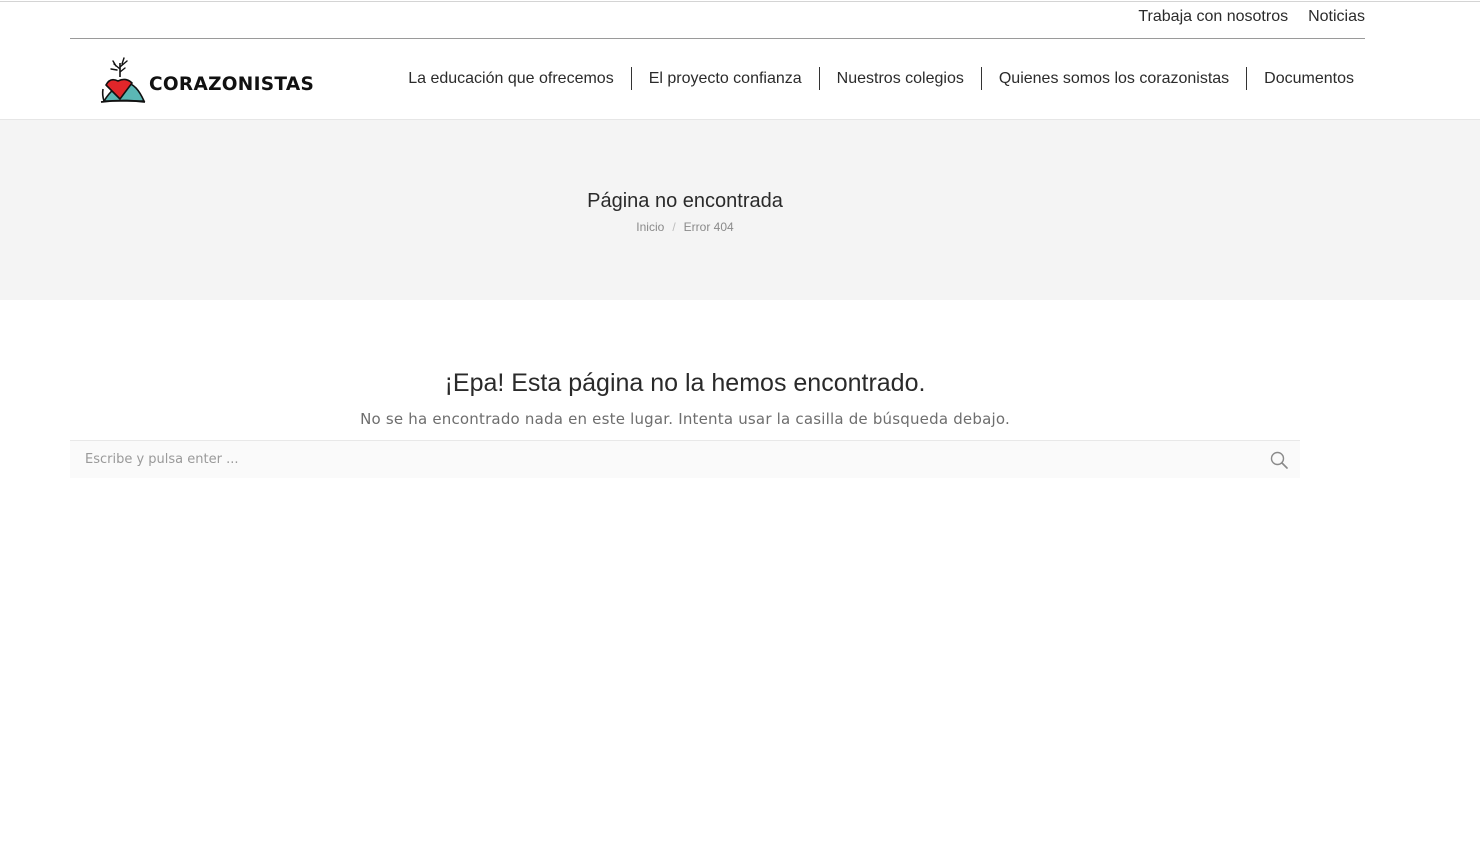 The width and height of the screenshot is (1480, 864). What do you see at coordinates (1300, 79) in the screenshot?
I see `nav-item-documentos: Documentos` at bounding box center [1300, 79].